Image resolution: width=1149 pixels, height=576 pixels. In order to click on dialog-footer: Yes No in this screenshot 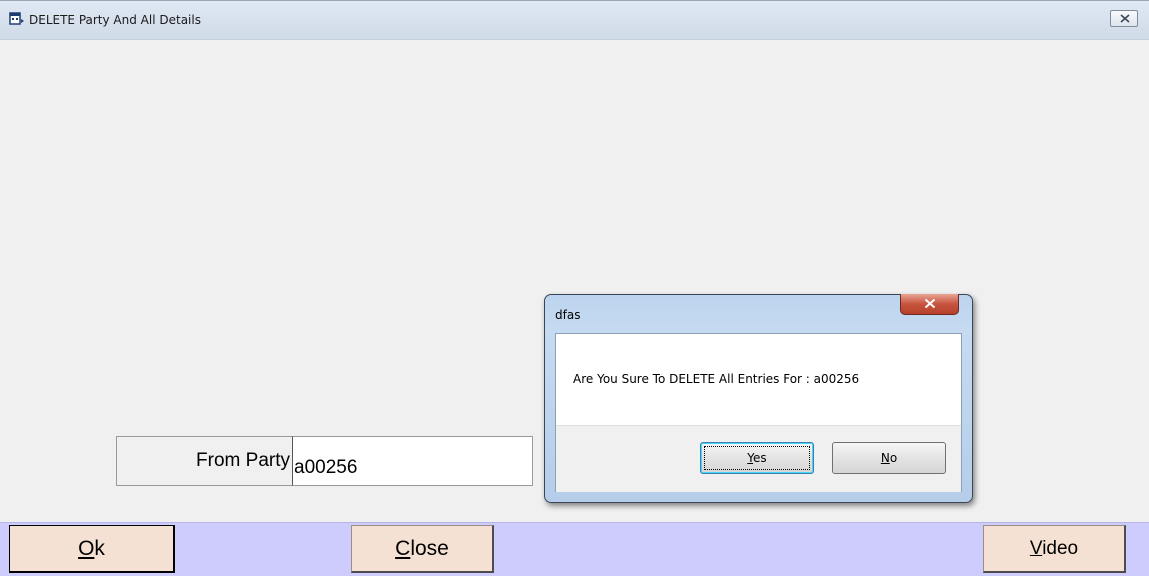, I will do `click(758, 458)`.